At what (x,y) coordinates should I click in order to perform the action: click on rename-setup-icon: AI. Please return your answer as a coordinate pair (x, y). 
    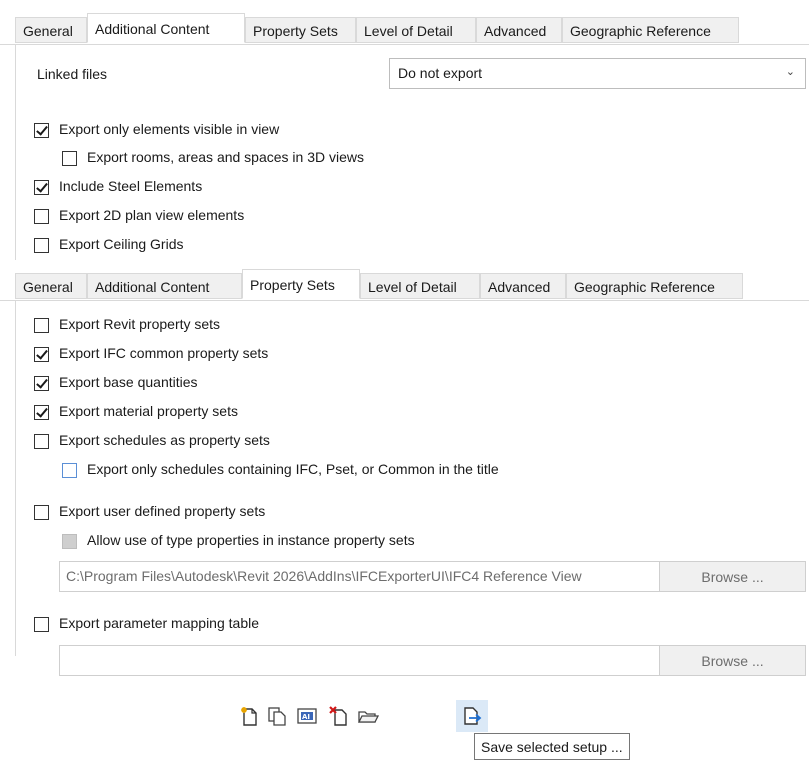
    Looking at the image, I should click on (307, 716).